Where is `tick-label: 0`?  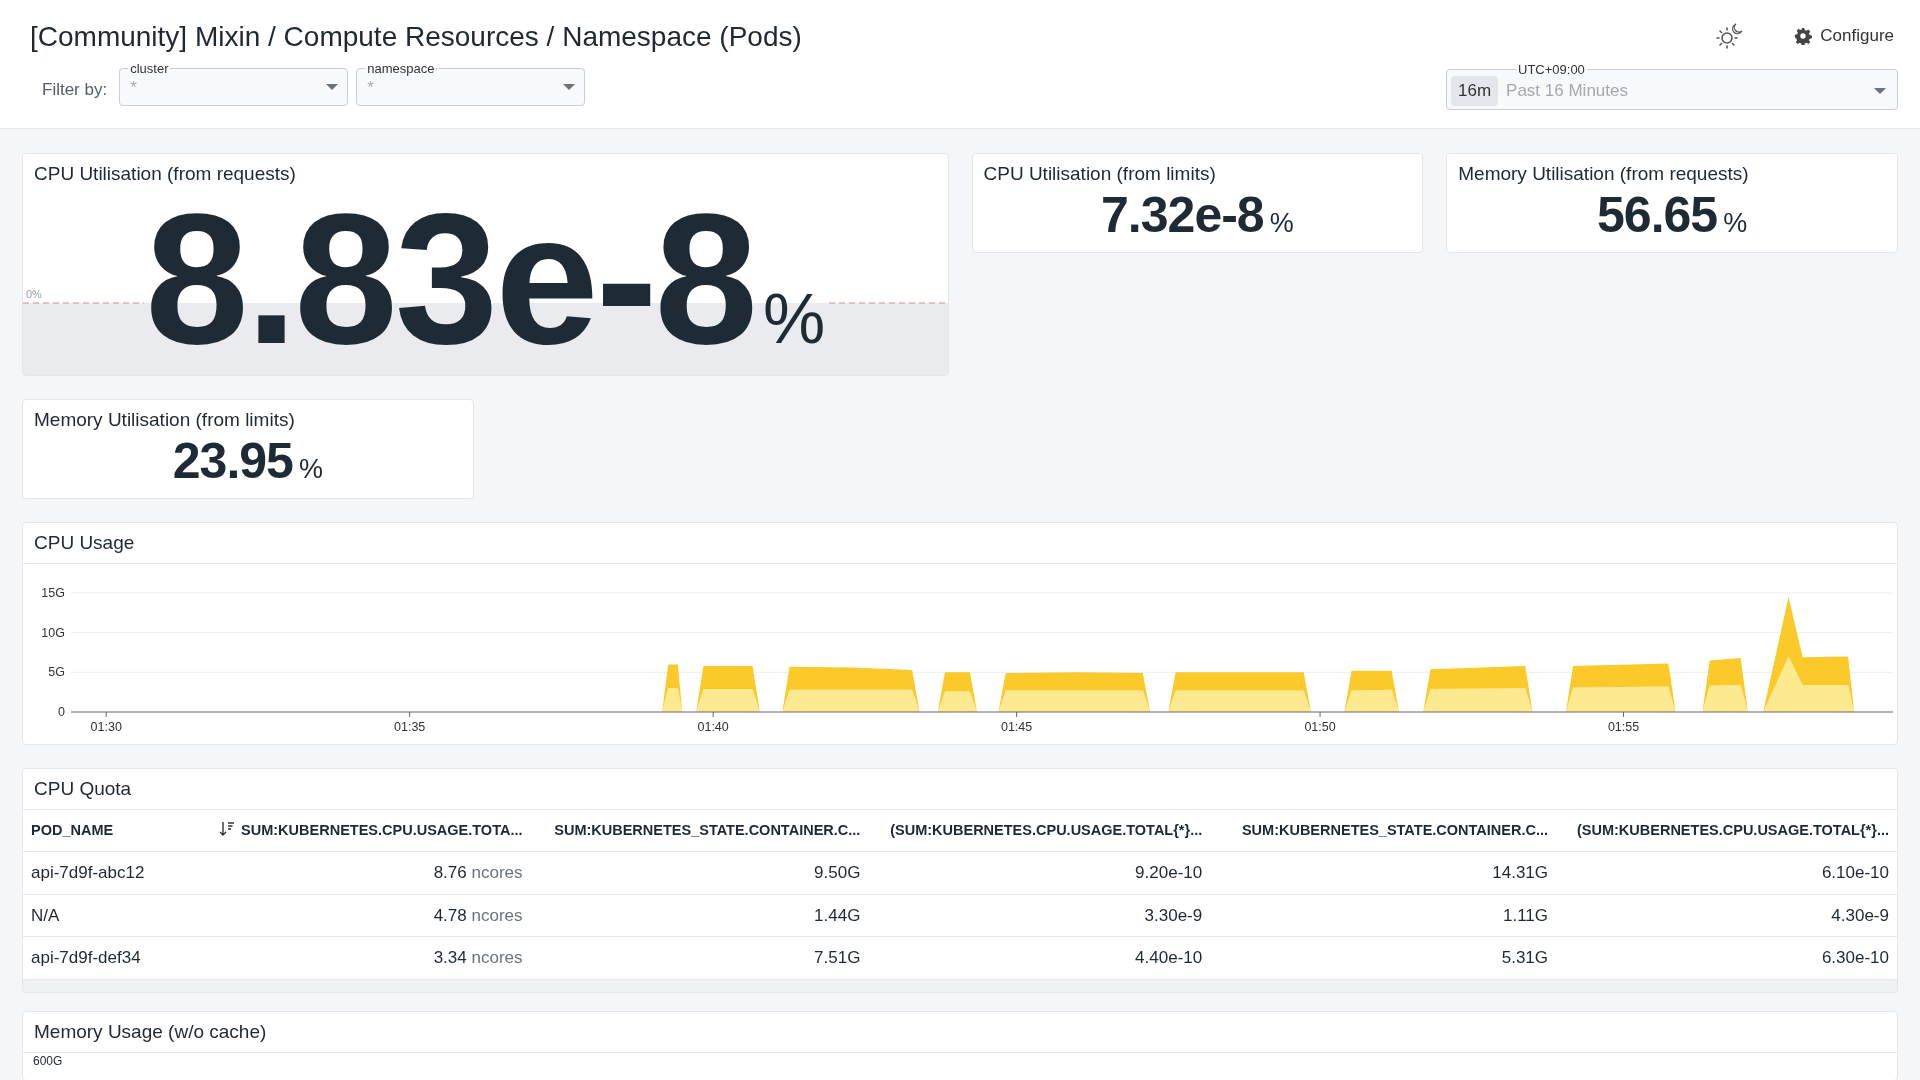 tick-label: 0 is located at coordinates (61, 711).